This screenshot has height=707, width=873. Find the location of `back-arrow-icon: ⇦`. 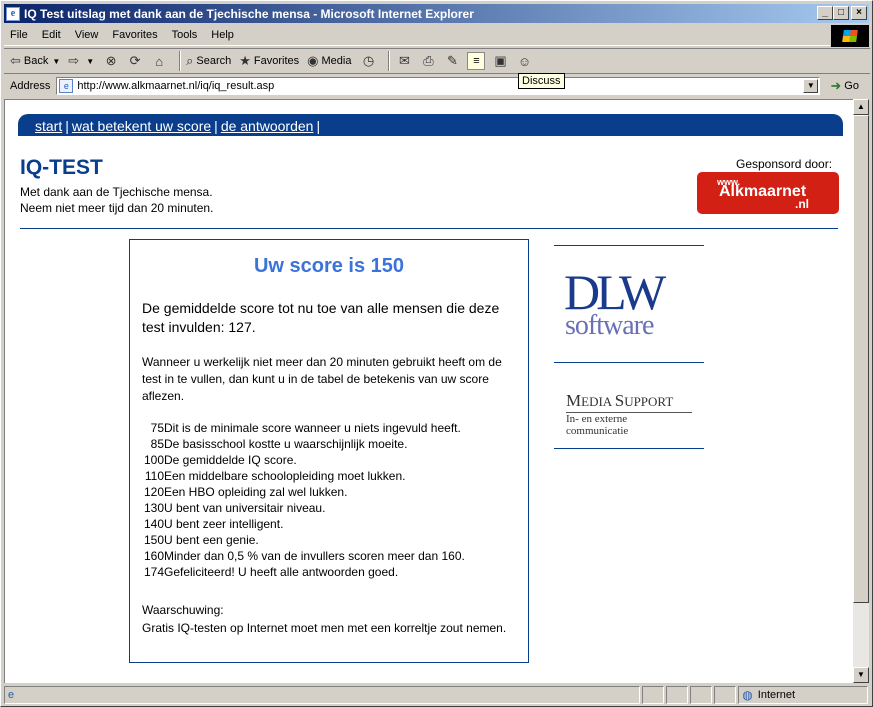

back-arrow-icon: ⇦ is located at coordinates (15, 60).